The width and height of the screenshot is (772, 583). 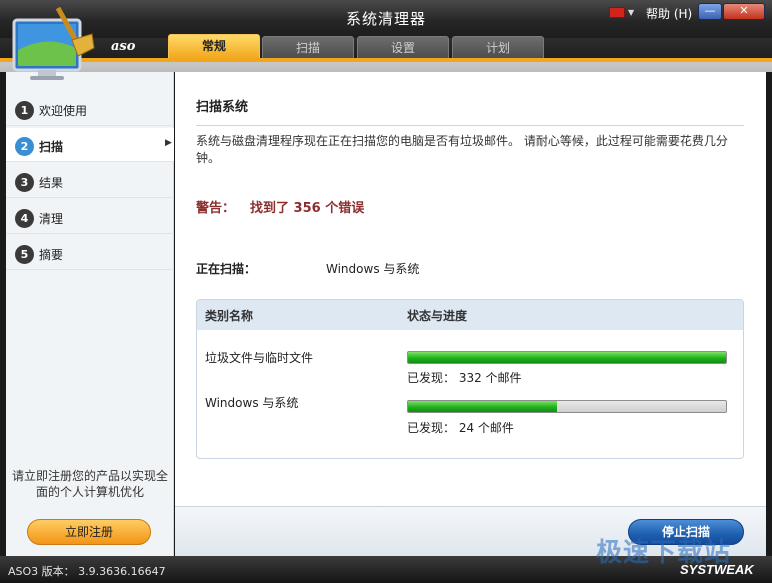 I want to click on warning-label: 警告：, so click(x=216, y=208).